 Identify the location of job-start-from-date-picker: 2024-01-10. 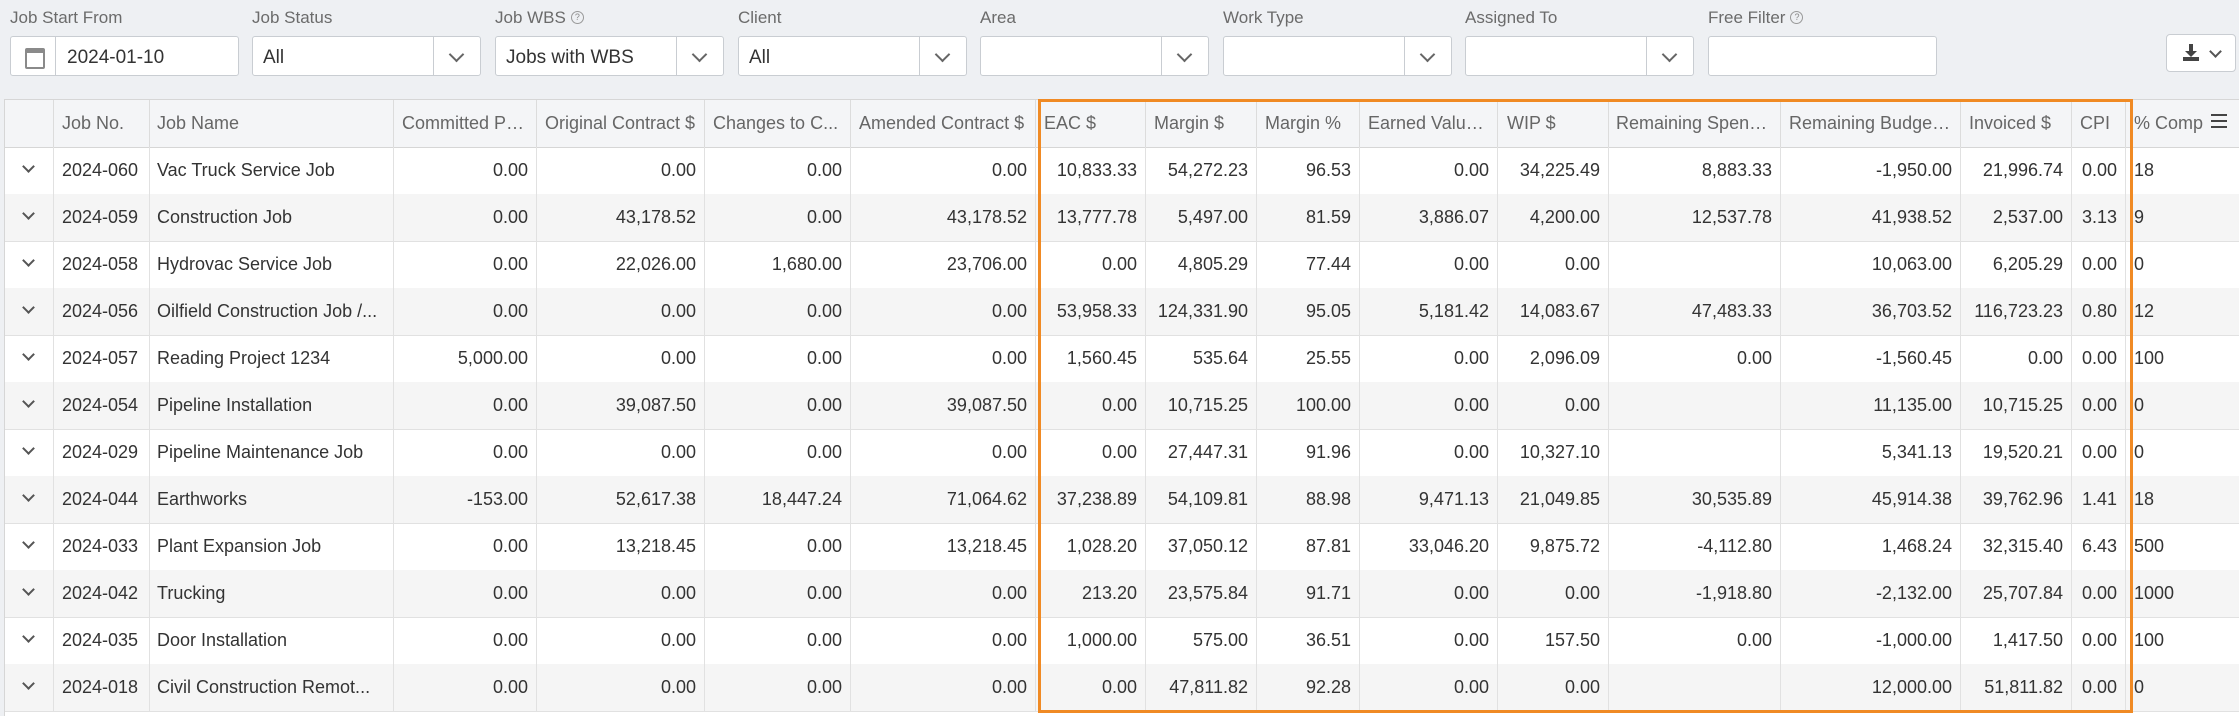
(124, 56).